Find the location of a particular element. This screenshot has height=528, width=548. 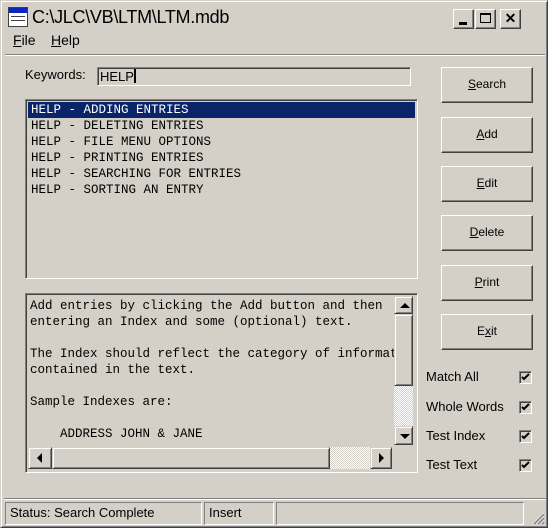

horizontal-scroll-track is located at coordinates (350, 458).